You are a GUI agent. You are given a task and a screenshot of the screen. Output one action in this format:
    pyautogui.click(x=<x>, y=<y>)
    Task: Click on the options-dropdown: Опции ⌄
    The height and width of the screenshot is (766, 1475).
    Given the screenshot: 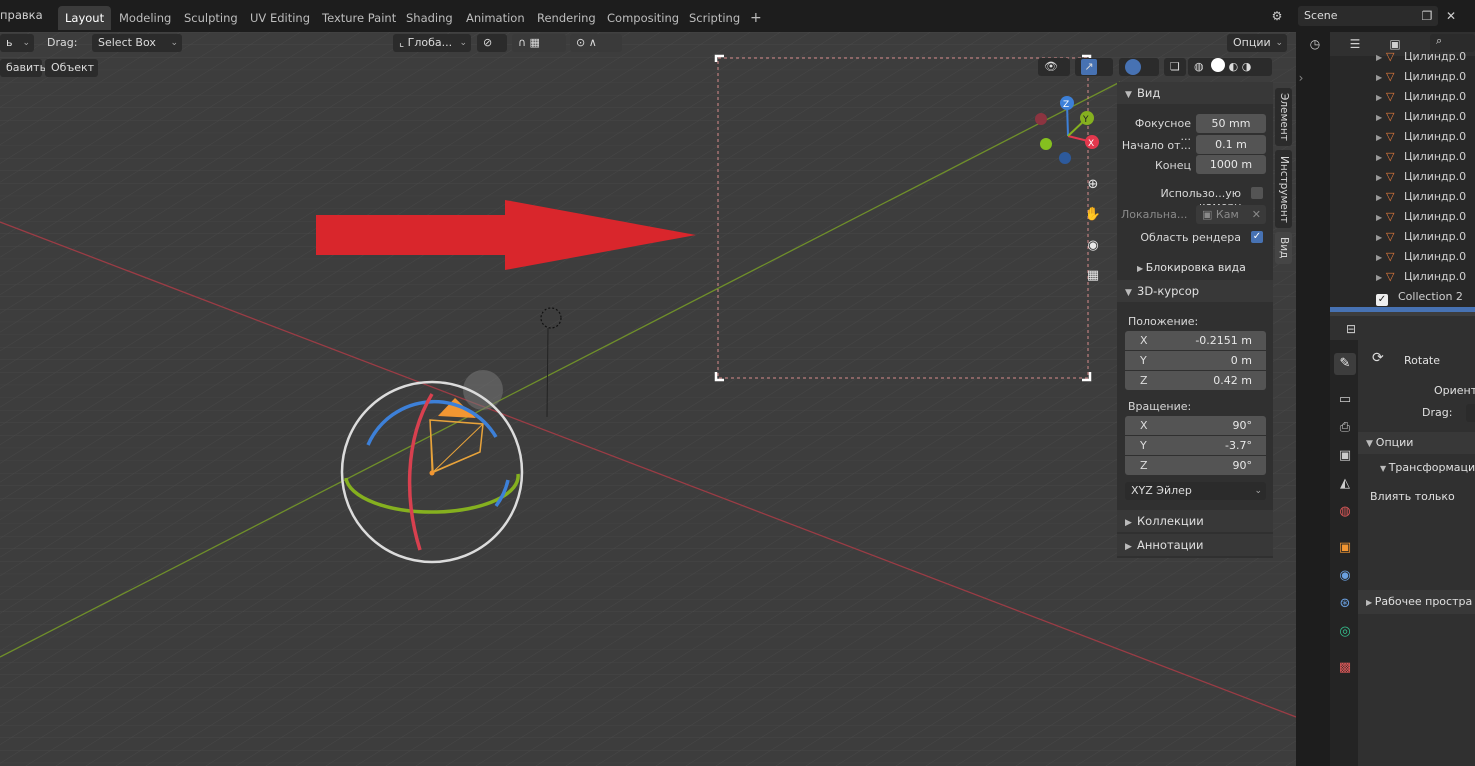 What is the action you would take?
    pyautogui.click(x=1257, y=43)
    